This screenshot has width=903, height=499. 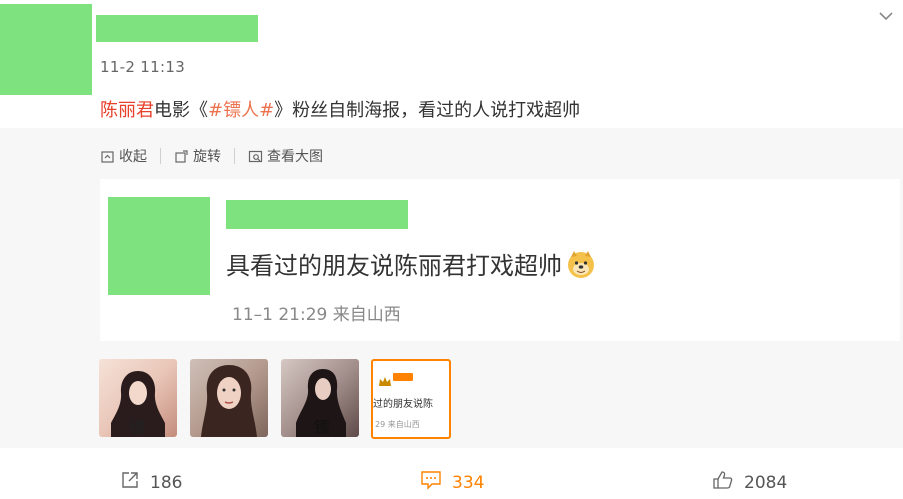 I want to click on view-large-button: 查看大图, so click(x=285, y=156).